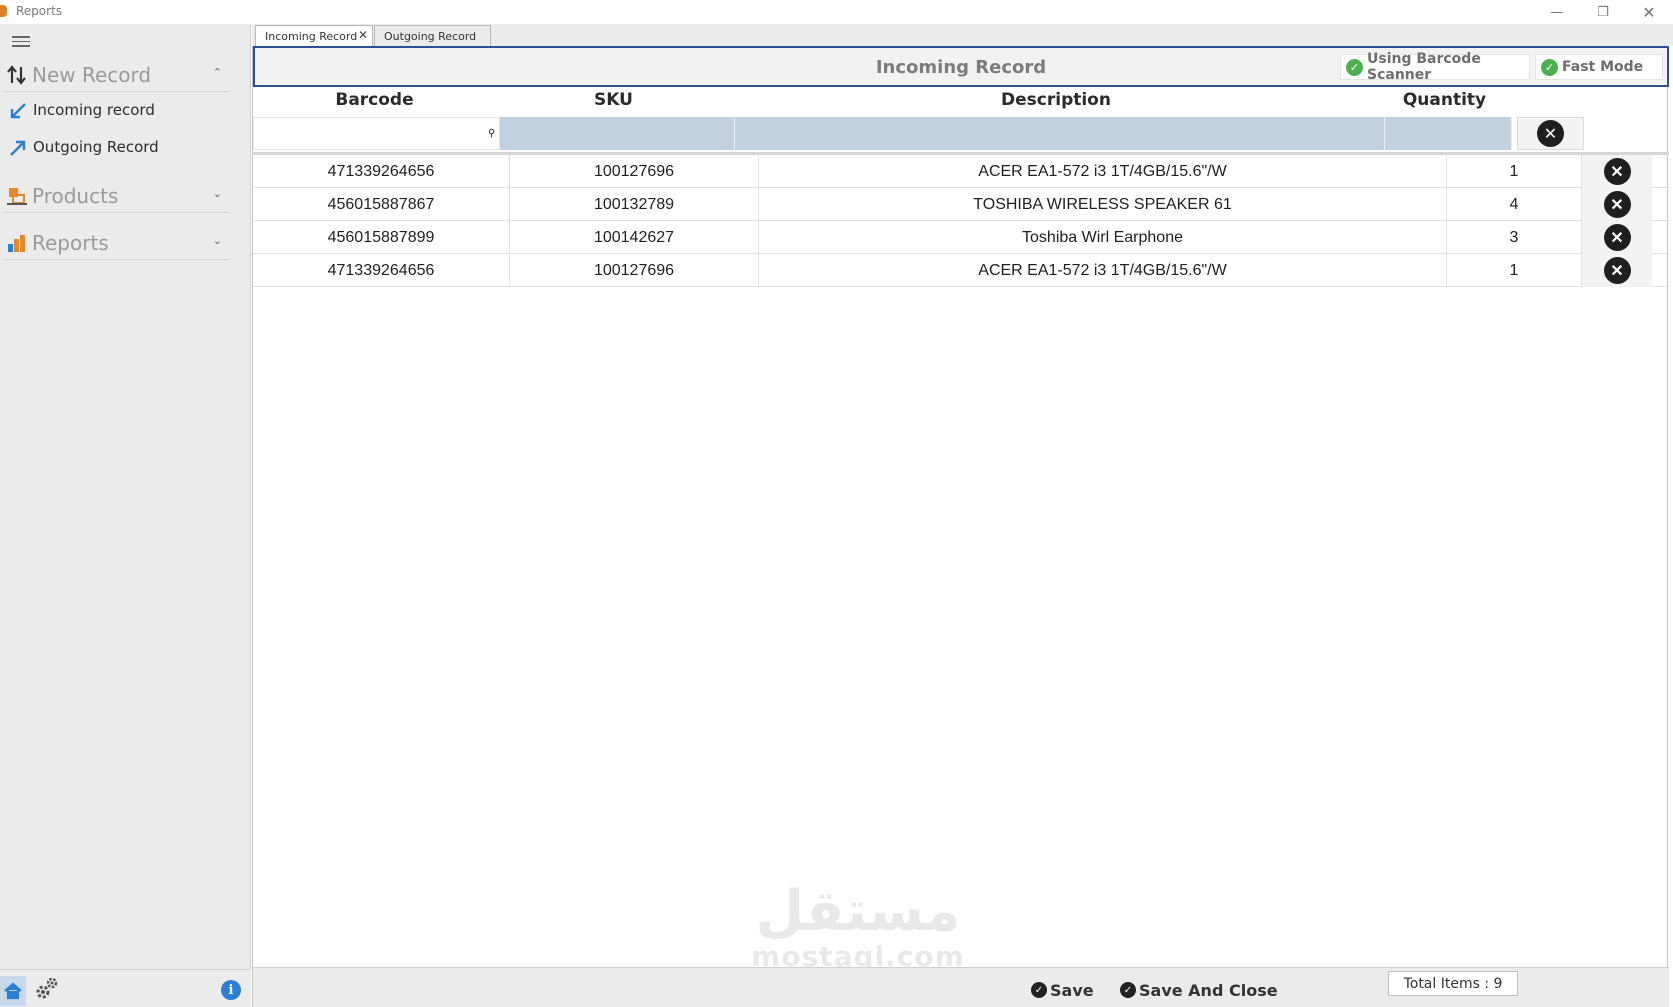 The width and height of the screenshot is (1673, 1007). What do you see at coordinates (3, 11) in the screenshot?
I see `app-logo-icon` at bounding box center [3, 11].